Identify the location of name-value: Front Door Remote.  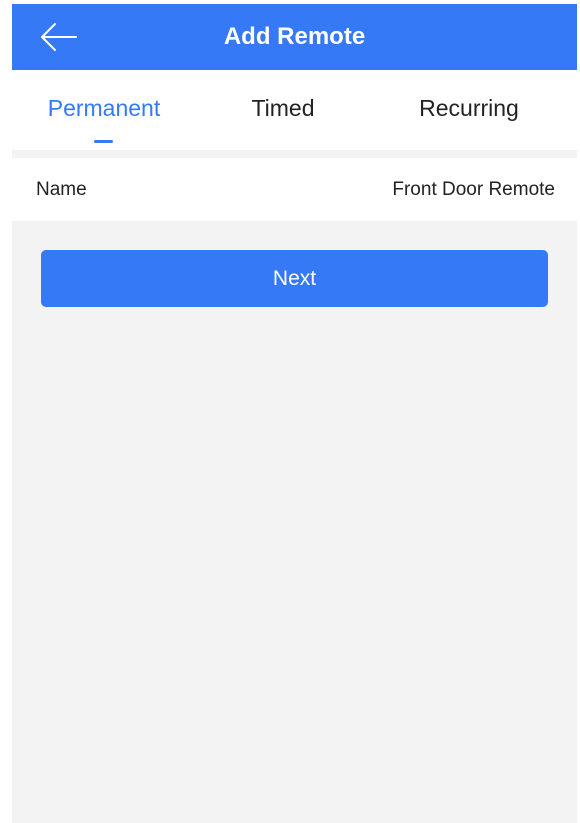
(473, 189).